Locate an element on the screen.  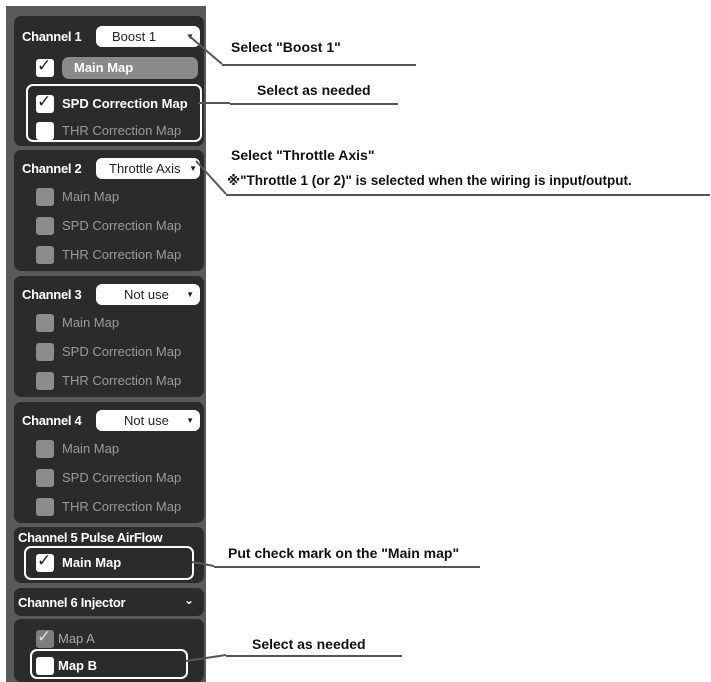
underline-main-map is located at coordinates (347, 567).